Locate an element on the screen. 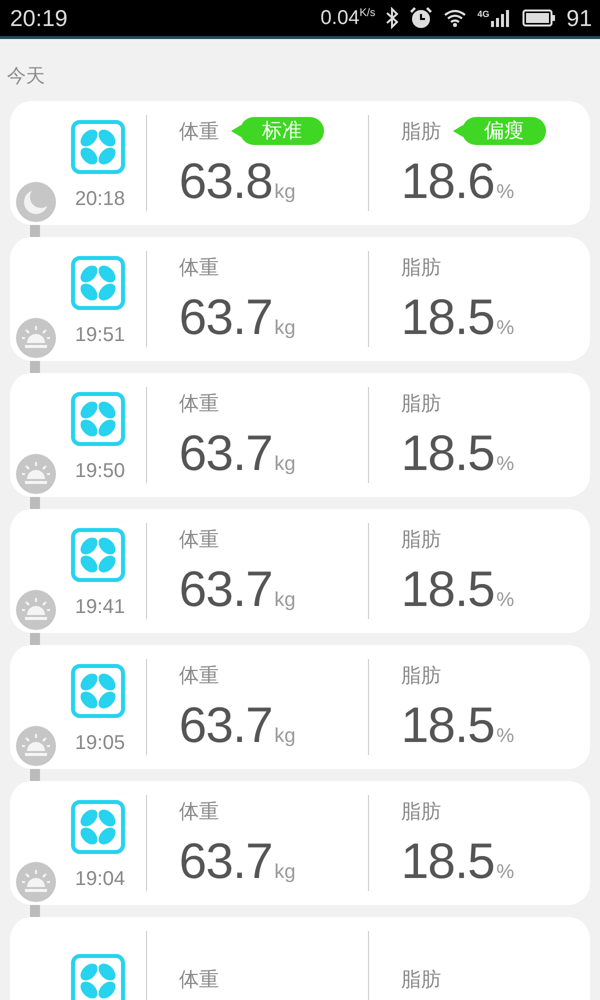 This screenshot has width=600, height=1000. record-time: 19:50 is located at coordinates (99, 471).